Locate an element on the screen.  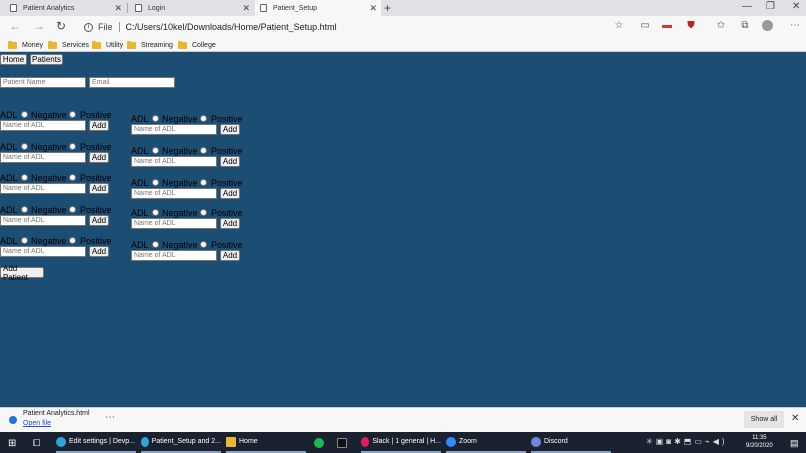
bookmark-utility: Utility is located at coordinates (107, 45).